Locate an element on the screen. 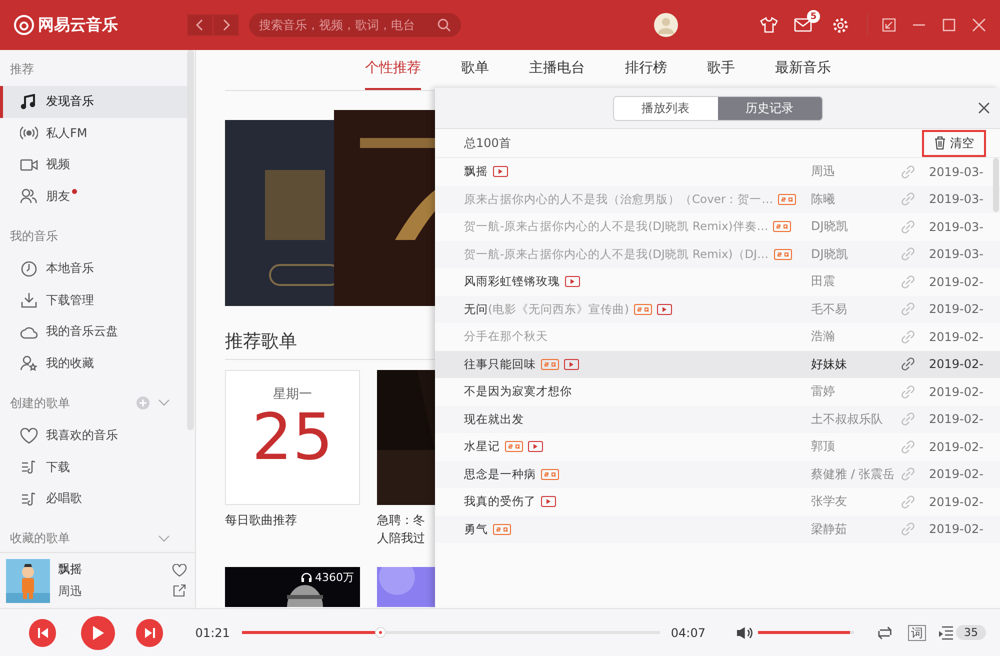 The width and height of the screenshot is (1000, 656). sidebar-item: 视频 is located at coordinates (93, 164).